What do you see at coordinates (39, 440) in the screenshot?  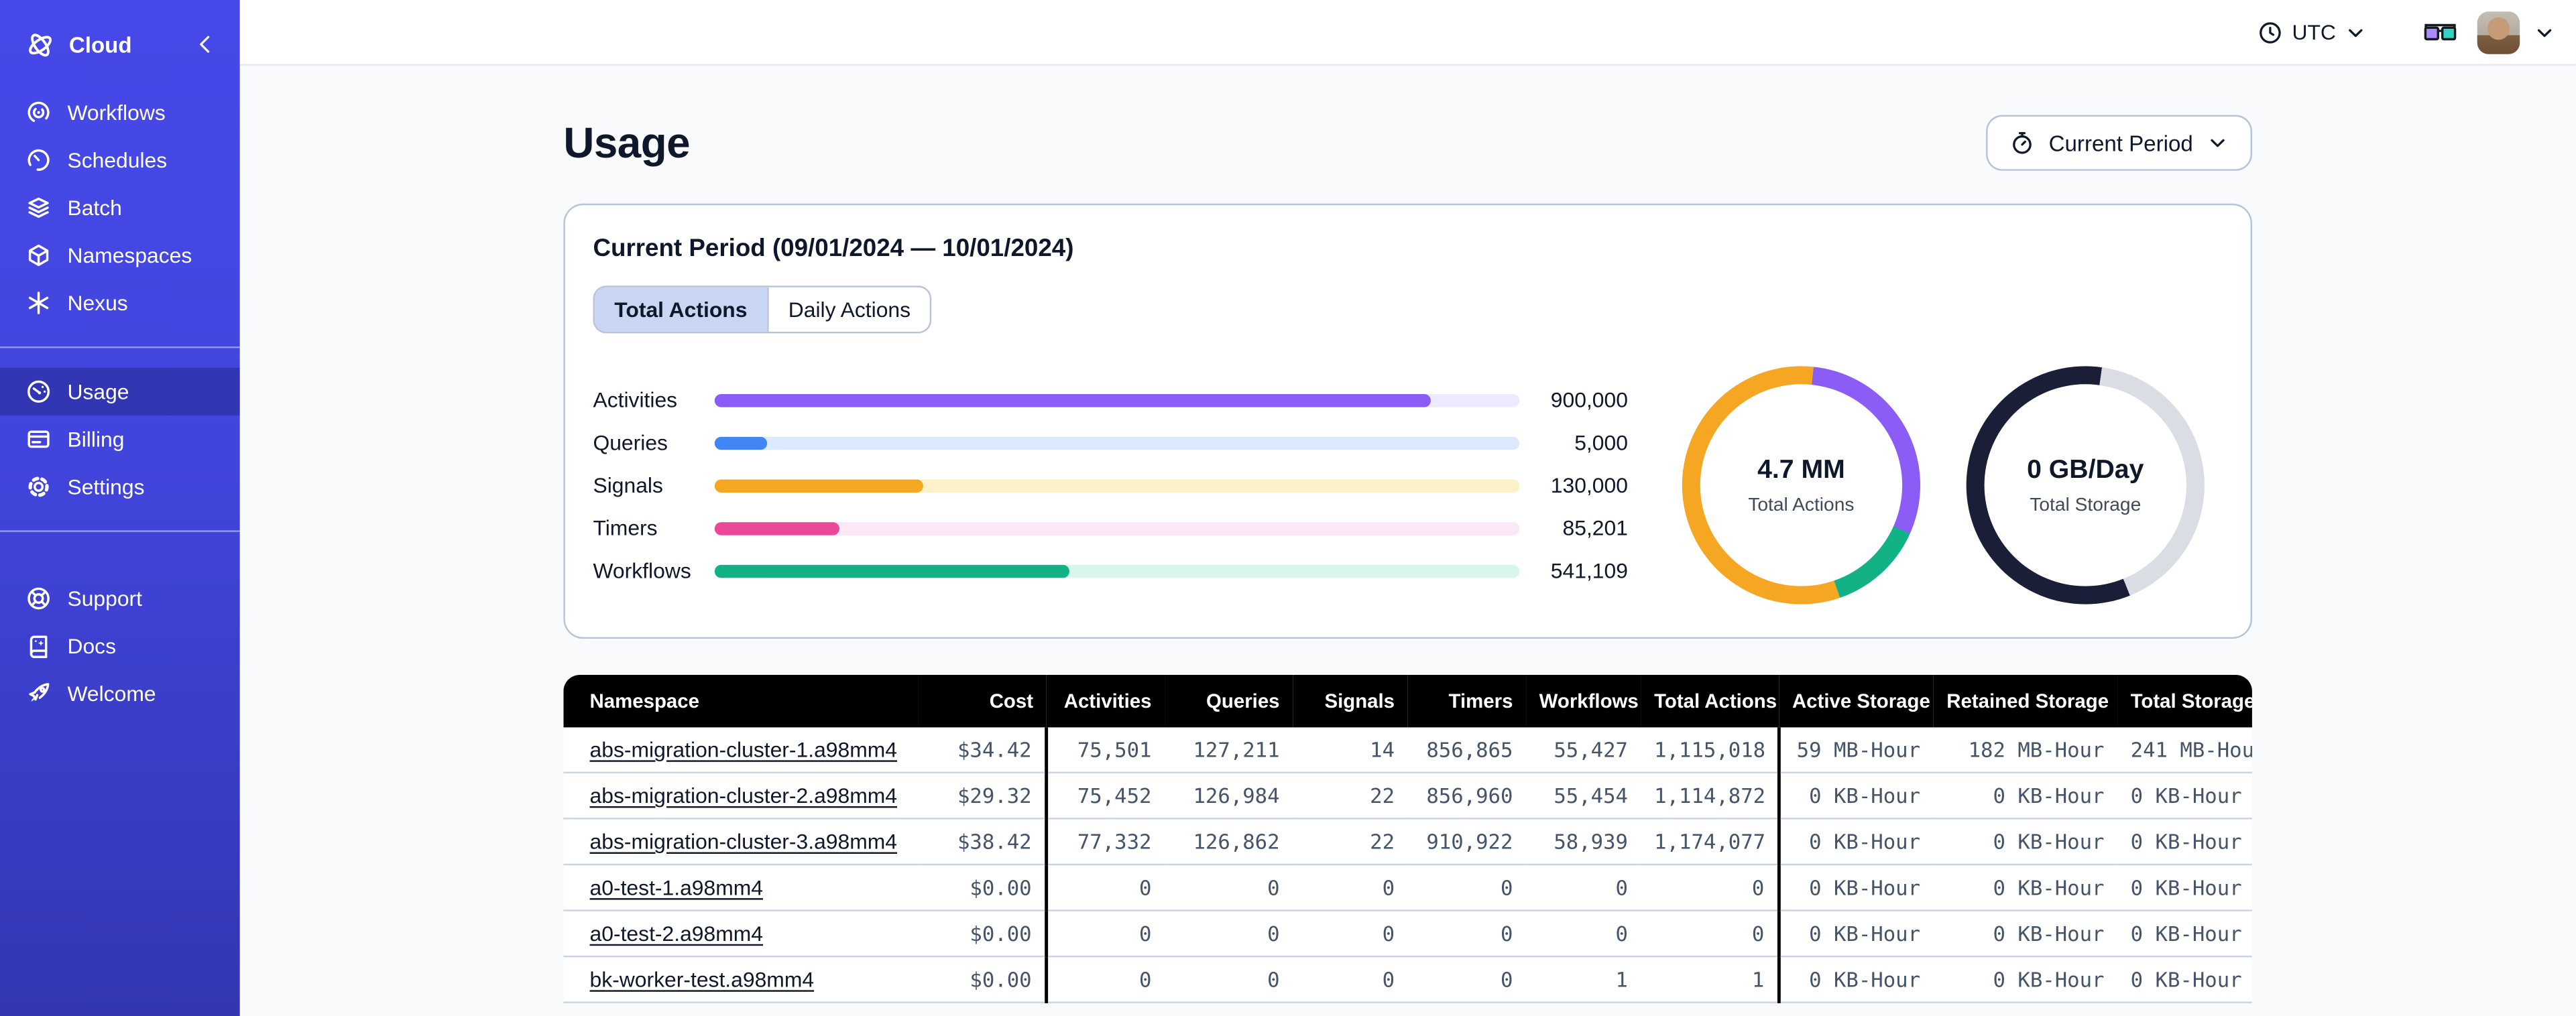 I see `billing-icon` at bounding box center [39, 440].